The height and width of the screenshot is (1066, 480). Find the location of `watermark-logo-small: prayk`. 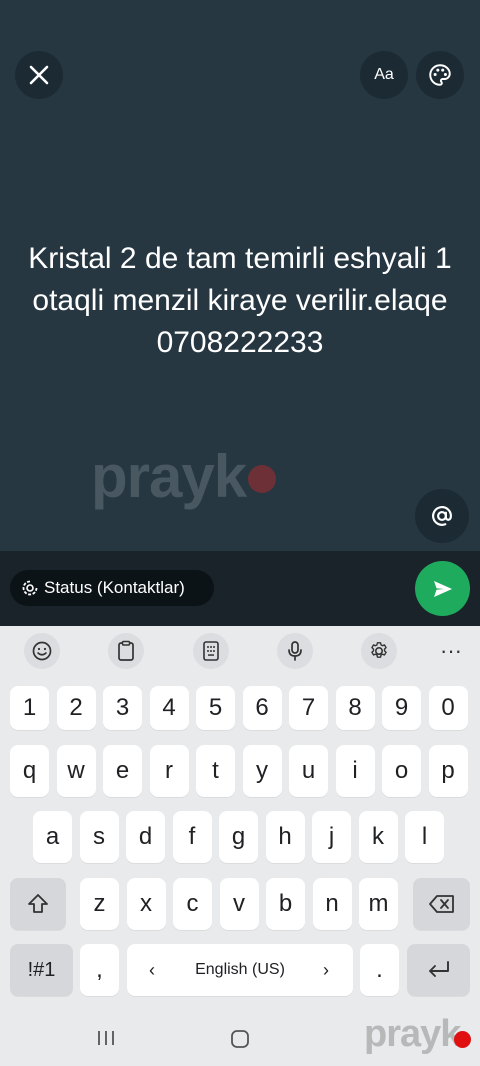

watermark-logo-small: prayk is located at coordinates (418, 1034).